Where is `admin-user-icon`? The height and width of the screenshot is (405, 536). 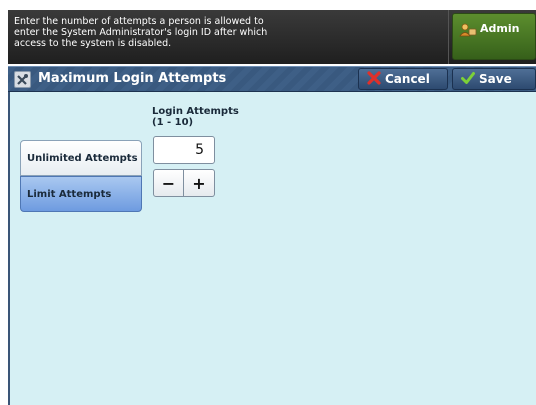
admin-user-icon is located at coordinates (468, 30).